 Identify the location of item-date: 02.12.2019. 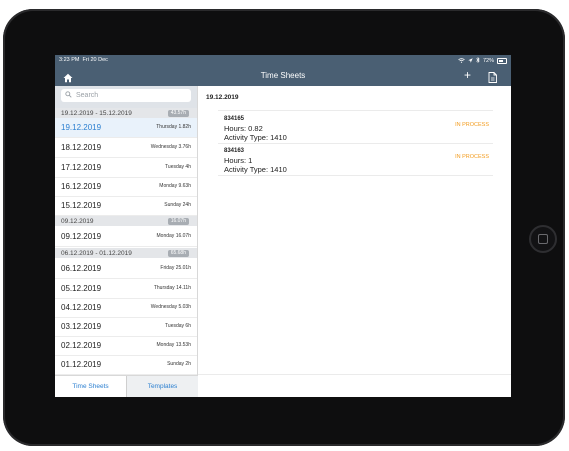
(81, 345).